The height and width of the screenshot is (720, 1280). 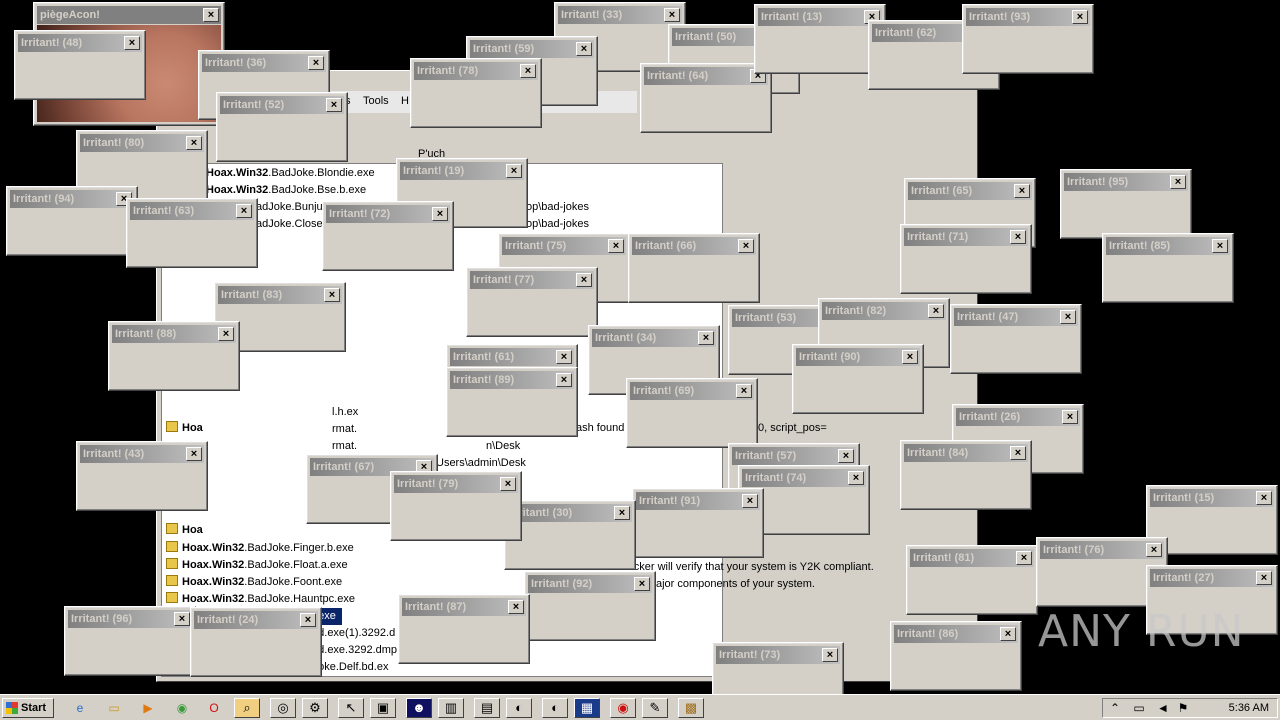 I want to click on irritant-popup-window: Irritant! (96) ×, so click(x=130, y=641).